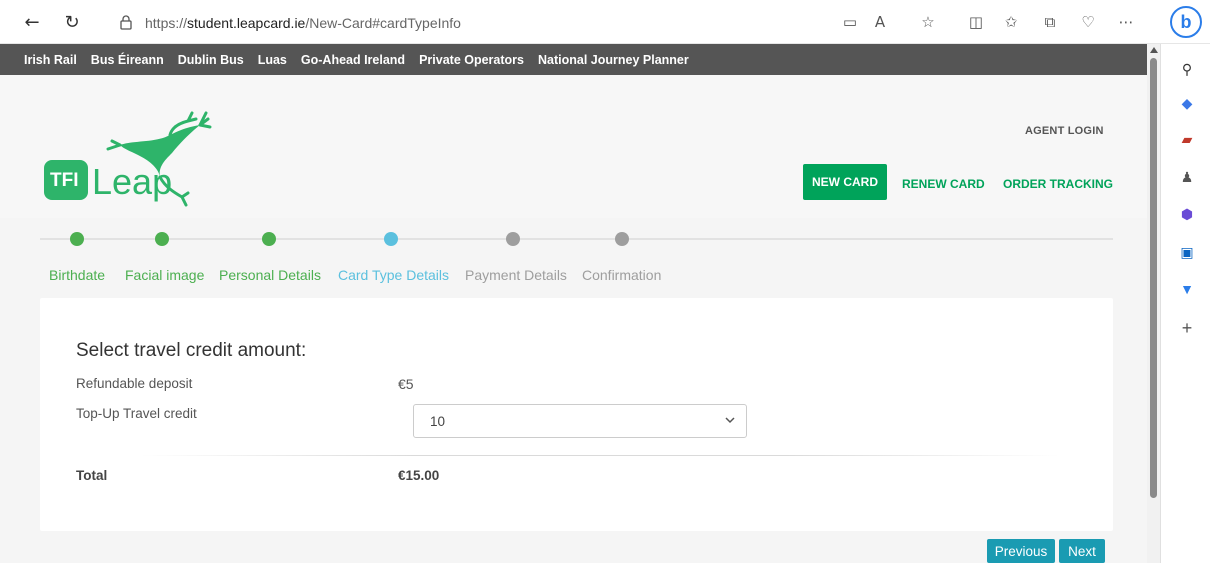 The height and width of the screenshot is (563, 1210). I want to click on step-label-confirmation: Confirmation, so click(622, 275).